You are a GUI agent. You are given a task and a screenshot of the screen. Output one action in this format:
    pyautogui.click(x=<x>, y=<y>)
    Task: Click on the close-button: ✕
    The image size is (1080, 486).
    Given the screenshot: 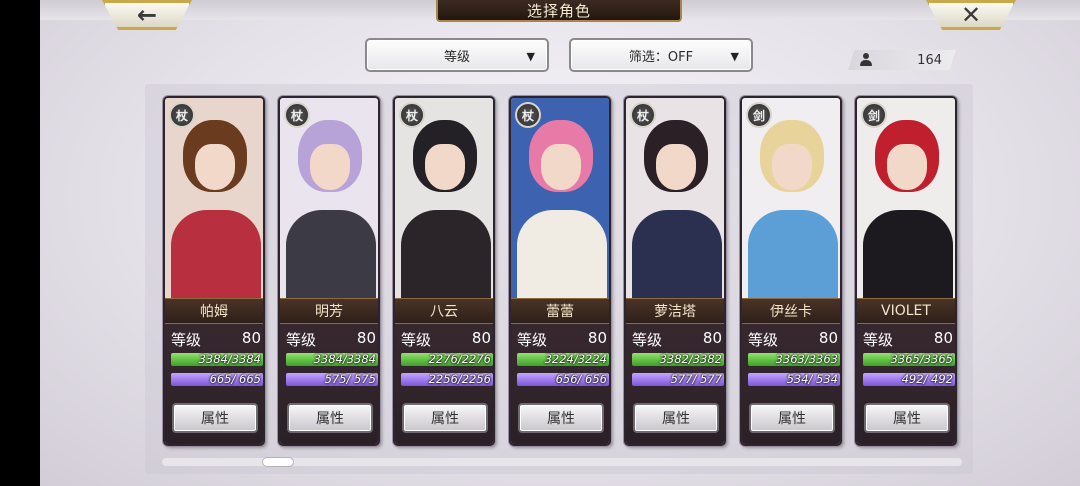 What is the action you would take?
    pyautogui.click(x=971, y=15)
    